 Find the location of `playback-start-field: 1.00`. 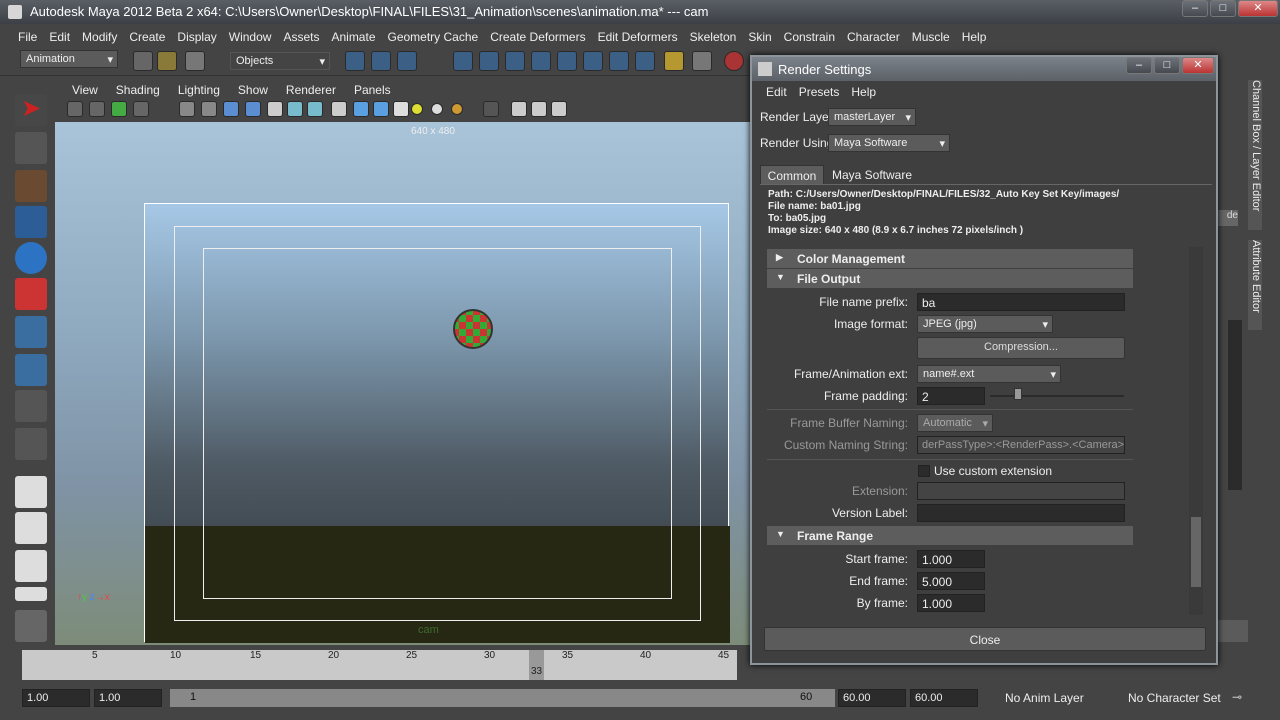

playback-start-field: 1.00 is located at coordinates (128, 698).